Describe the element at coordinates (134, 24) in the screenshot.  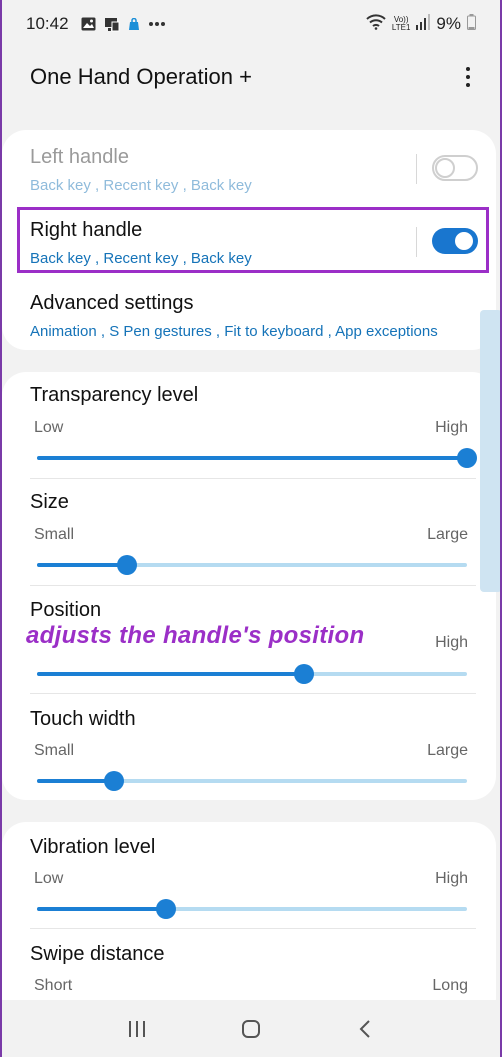
I see `bag-icon` at that location.